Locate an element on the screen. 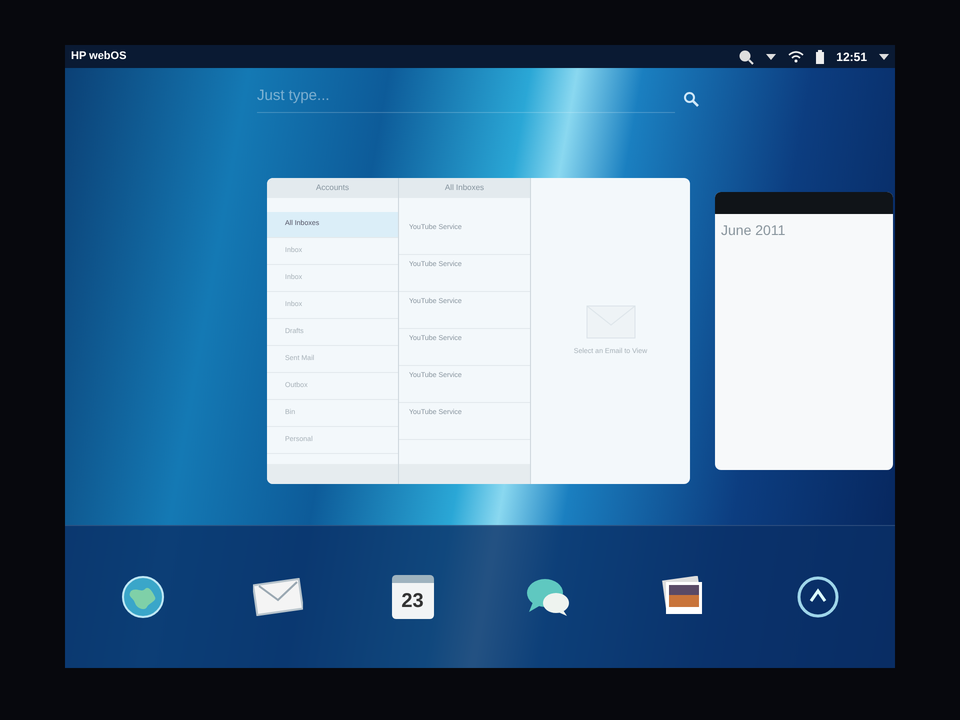 The image size is (960, 720). battery-icon is located at coordinates (820, 57).